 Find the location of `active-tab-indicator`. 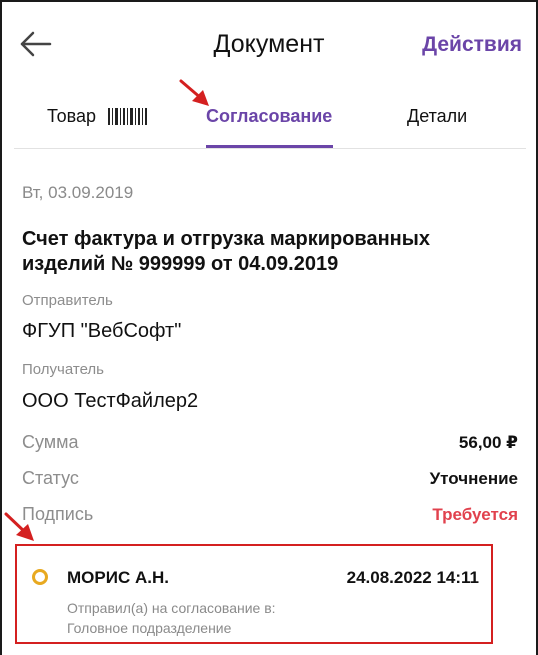

active-tab-indicator is located at coordinates (269, 146).